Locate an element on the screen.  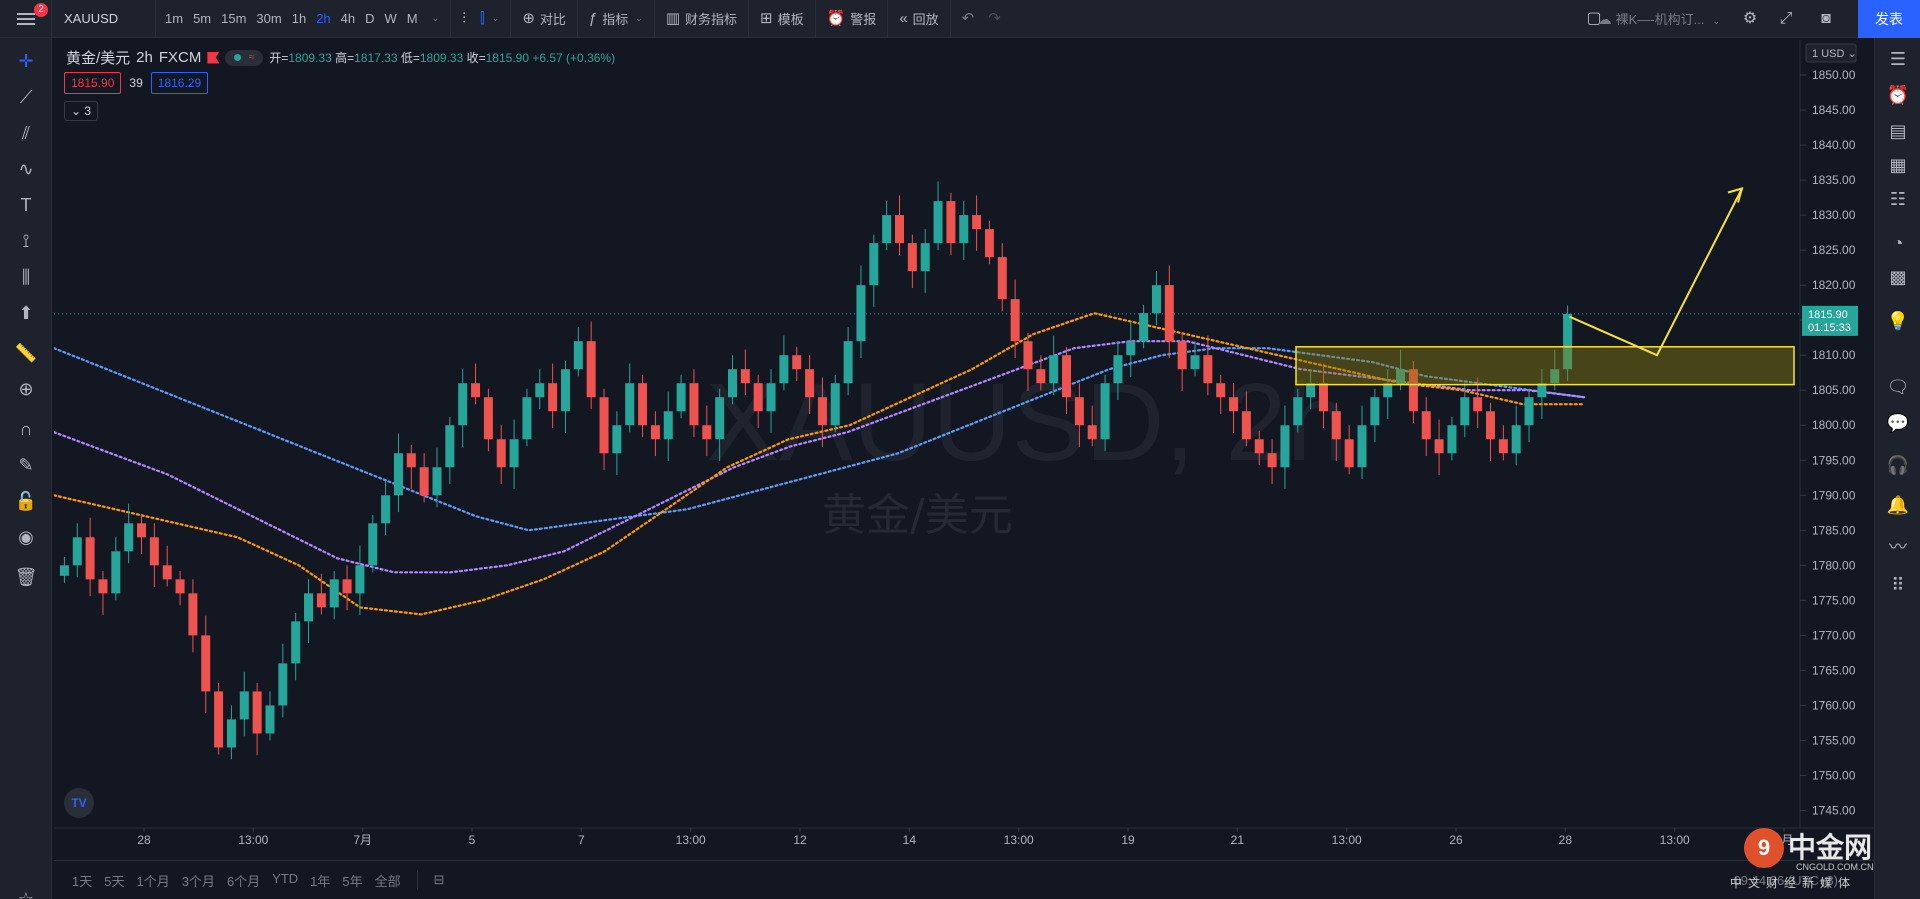
bar-style-button: ⫶ is located at coordinates (464, 19).